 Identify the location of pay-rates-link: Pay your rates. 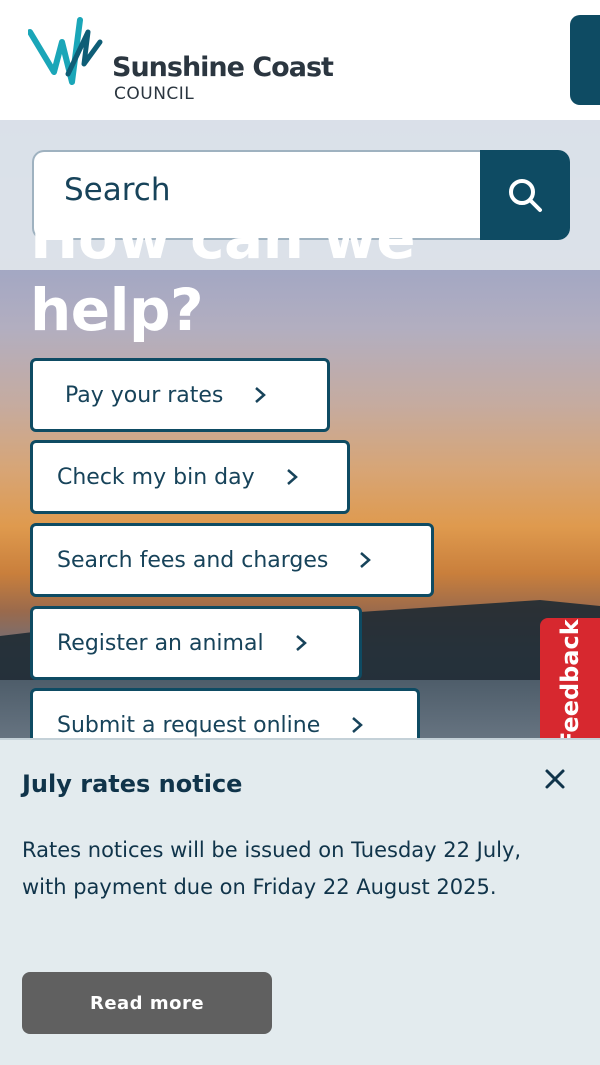
(180, 395).